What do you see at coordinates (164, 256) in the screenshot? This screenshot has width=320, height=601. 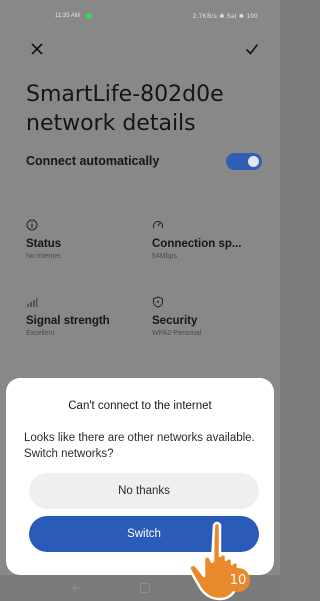 I see `detail-value: 54Mbps` at bounding box center [164, 256].